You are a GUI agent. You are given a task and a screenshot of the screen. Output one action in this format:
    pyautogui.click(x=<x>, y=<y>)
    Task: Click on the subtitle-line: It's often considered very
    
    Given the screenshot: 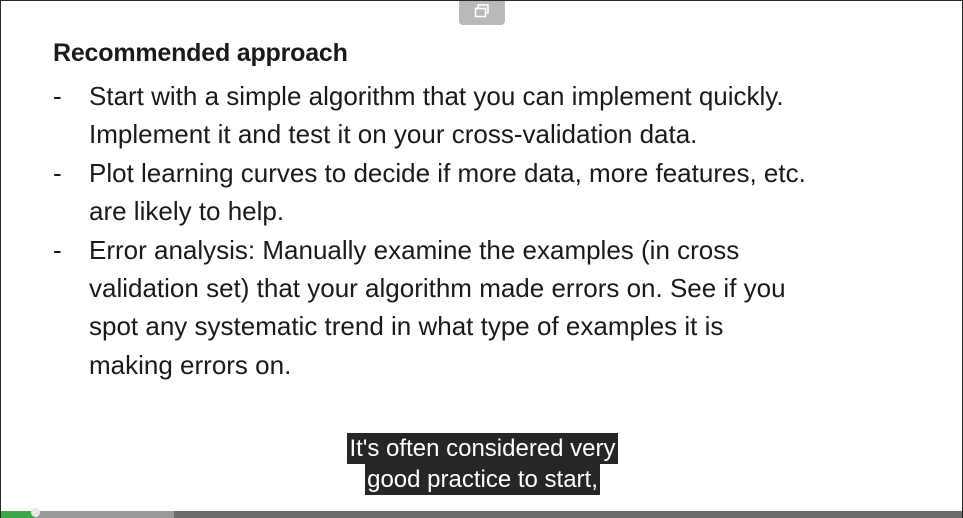 What is the action you would take?
    pyautogui.click(x=482, y=448)
    